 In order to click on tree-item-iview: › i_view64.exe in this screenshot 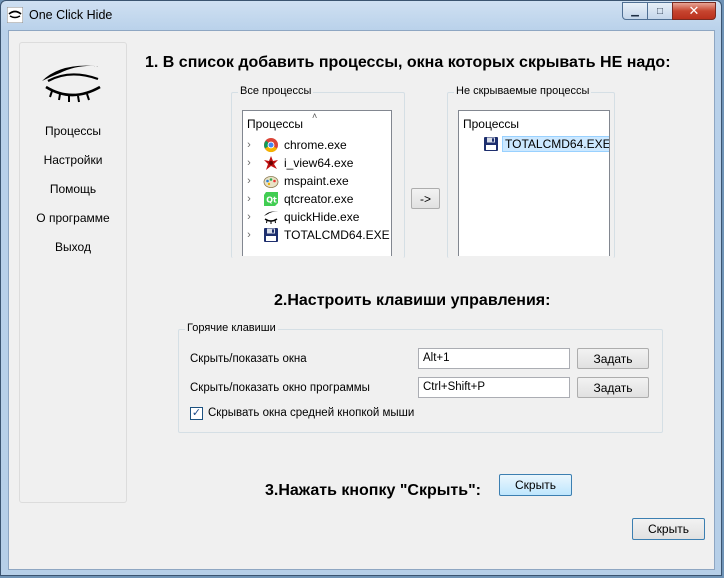, I will do `click(298, 163)`.